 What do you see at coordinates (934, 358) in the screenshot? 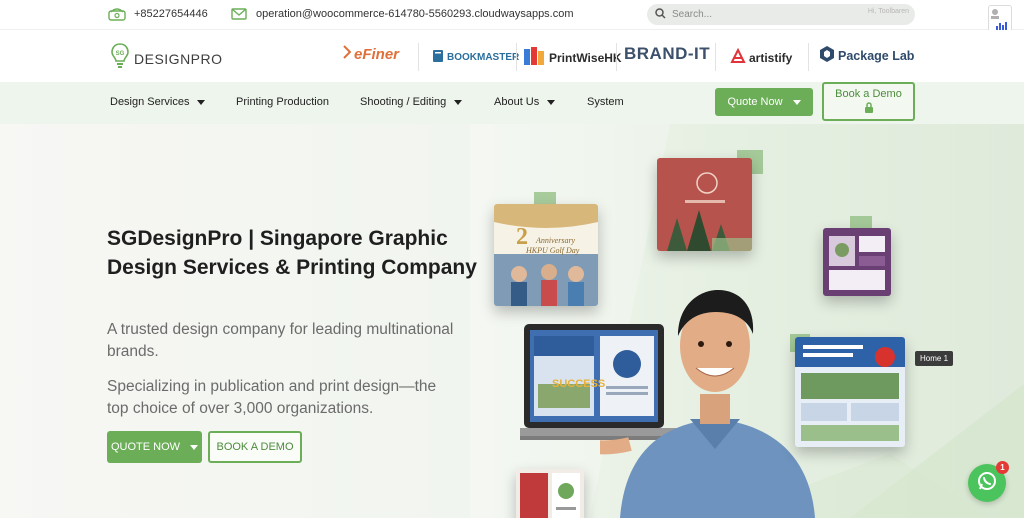
I see `home-tooltip-tag: Home 1` at bounding box center [934, 358].